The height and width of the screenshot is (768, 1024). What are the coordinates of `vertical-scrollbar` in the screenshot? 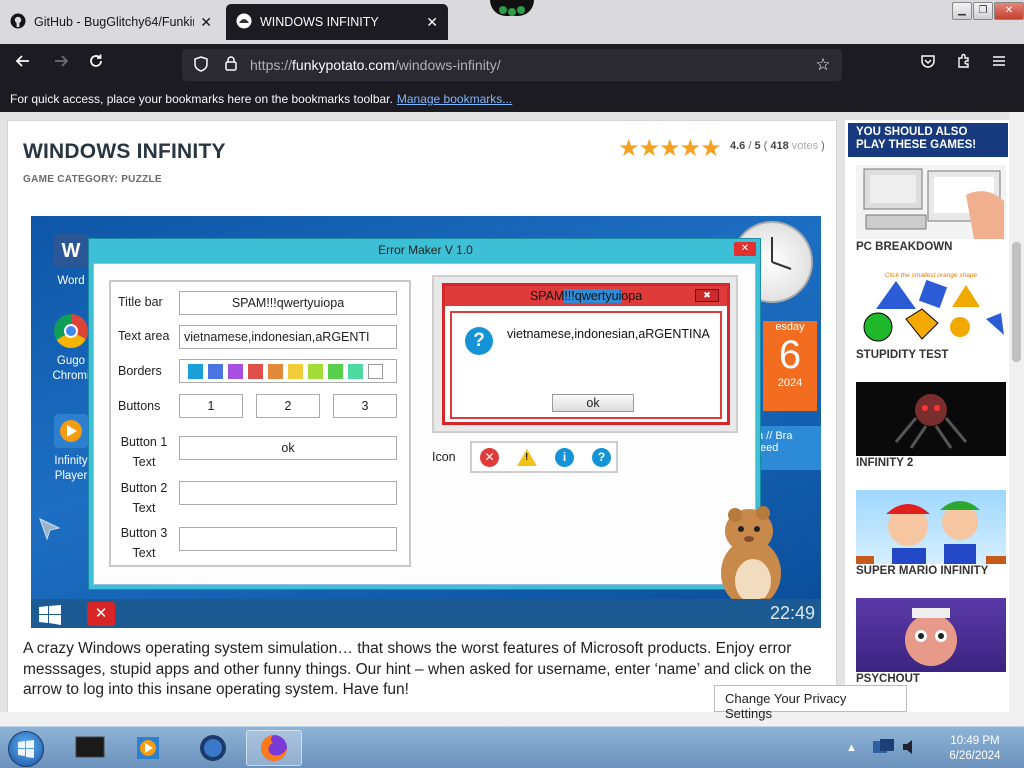 It's located at (1016, 412).